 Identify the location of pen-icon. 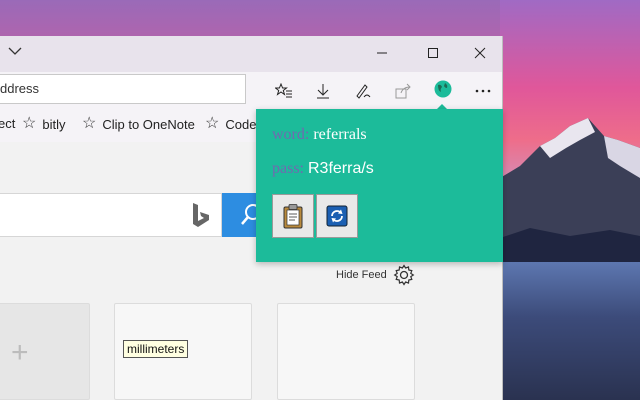
(363, 91).